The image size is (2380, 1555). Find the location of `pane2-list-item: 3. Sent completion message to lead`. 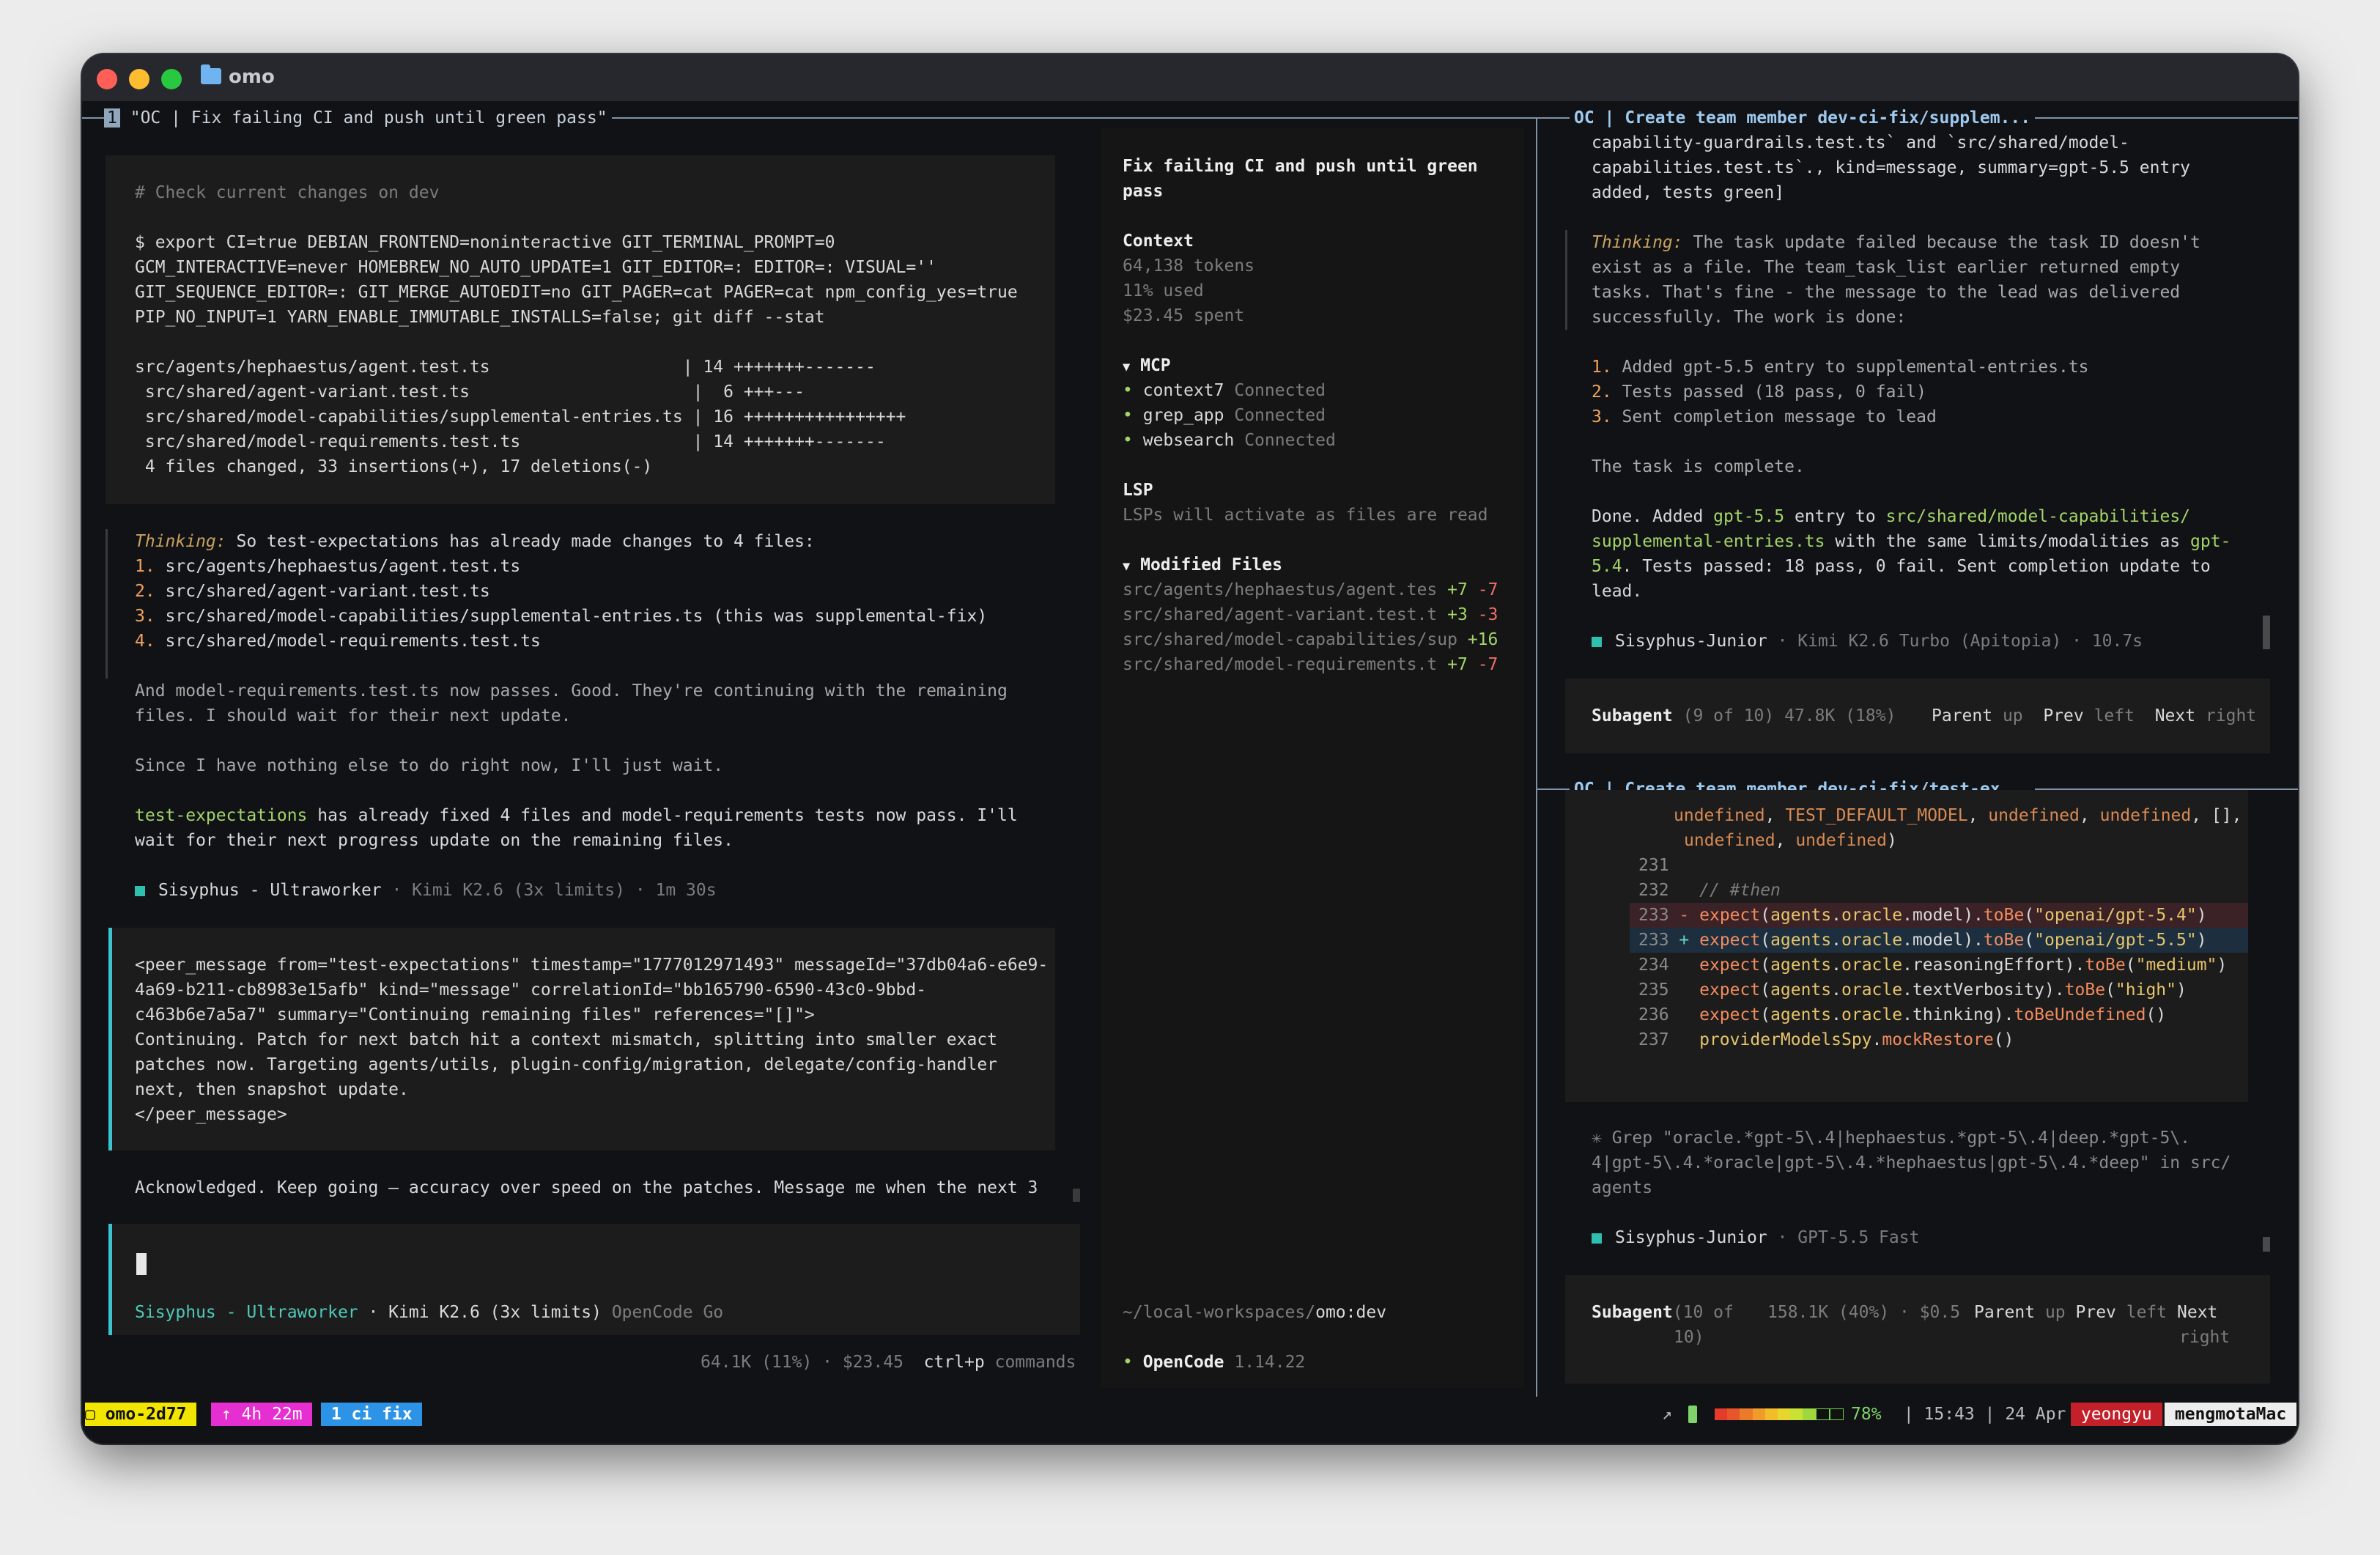

pane2-list-item: 3. Sent completion message to lead is located at coordinates (1764, 416).